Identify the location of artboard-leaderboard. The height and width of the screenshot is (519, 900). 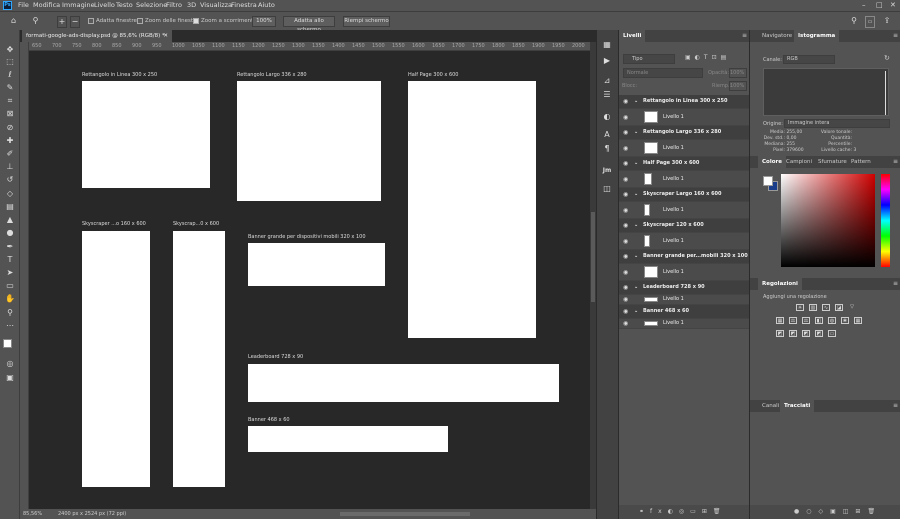
(403, 383).